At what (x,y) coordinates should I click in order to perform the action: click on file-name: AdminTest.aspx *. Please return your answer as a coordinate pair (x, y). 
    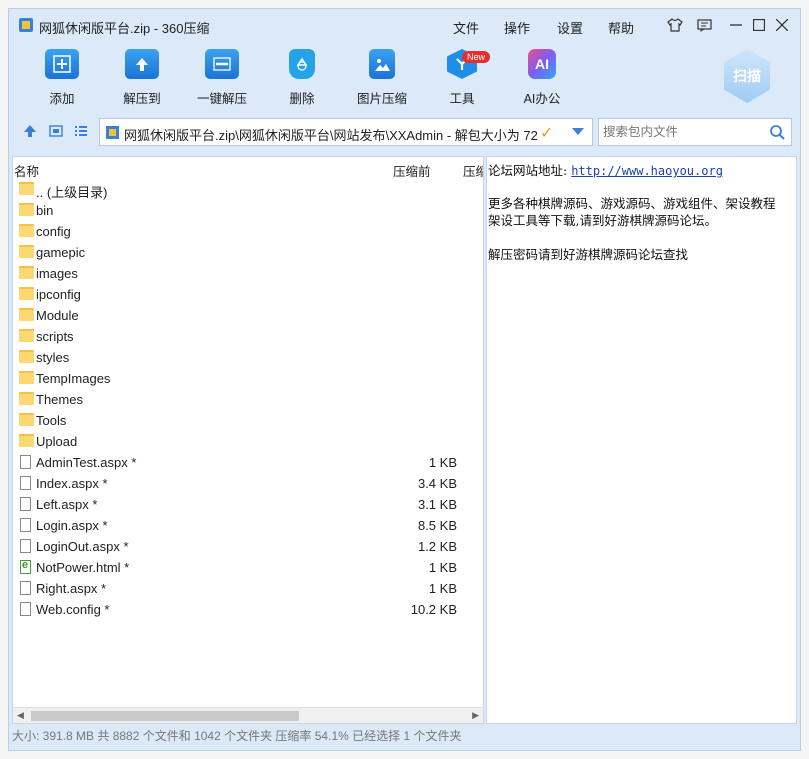
    Looking at the image, I should click on (86, 462).